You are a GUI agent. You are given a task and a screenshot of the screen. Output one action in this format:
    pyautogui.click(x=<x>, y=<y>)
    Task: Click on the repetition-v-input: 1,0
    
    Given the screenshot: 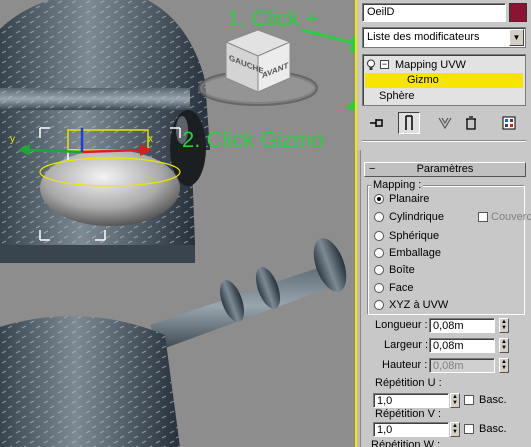 What is the action you would take?
    pyautogui.click(x=411, y=429)
    